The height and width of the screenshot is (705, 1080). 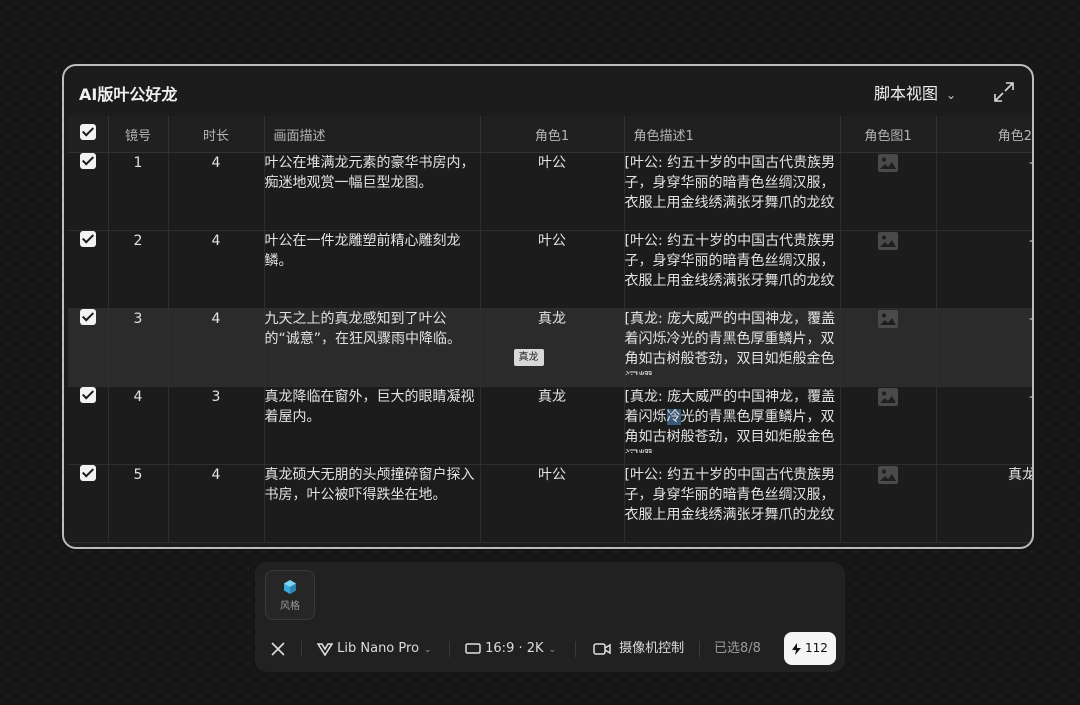 What do you see at coordinates (984, 503) in the screenshot?
I see `role2-name: 真龙` at bounding box center [984, 503].